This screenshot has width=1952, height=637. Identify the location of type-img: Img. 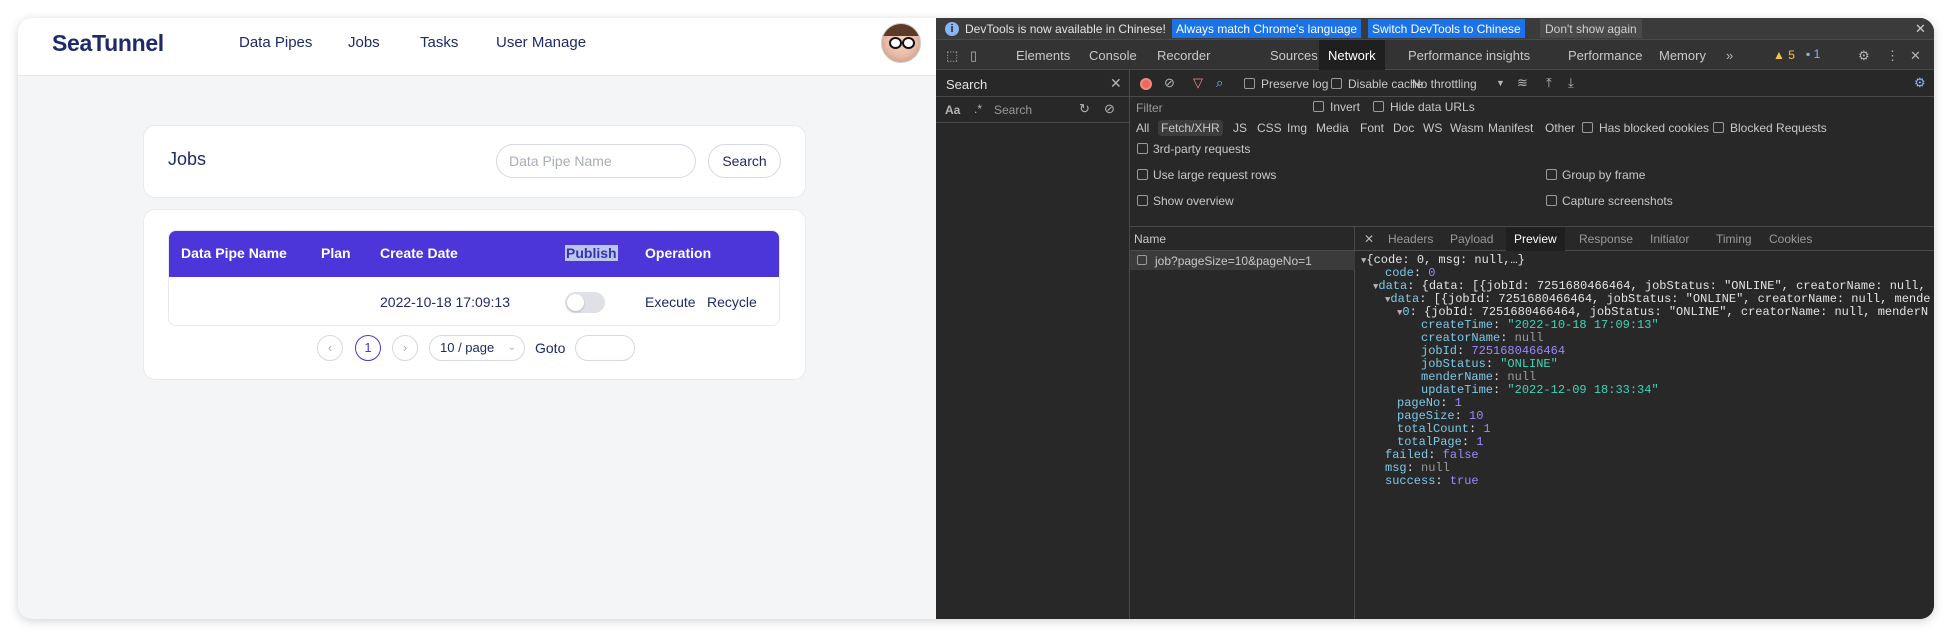
(1297, 128).